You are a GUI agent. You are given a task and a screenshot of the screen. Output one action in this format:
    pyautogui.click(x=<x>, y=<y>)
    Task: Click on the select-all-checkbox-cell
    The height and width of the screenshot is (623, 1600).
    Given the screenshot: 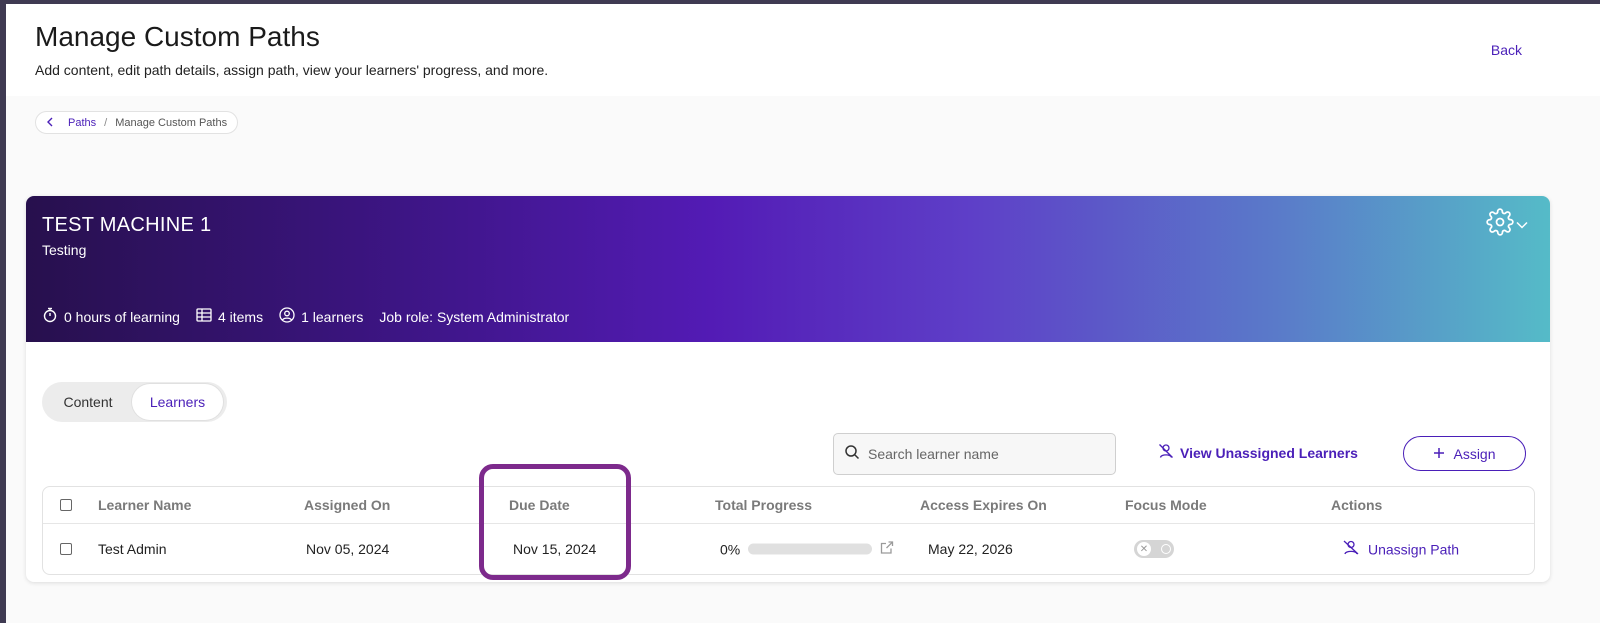 What is the action you would take?
    pyautogui.click(x=66, y=505)
    